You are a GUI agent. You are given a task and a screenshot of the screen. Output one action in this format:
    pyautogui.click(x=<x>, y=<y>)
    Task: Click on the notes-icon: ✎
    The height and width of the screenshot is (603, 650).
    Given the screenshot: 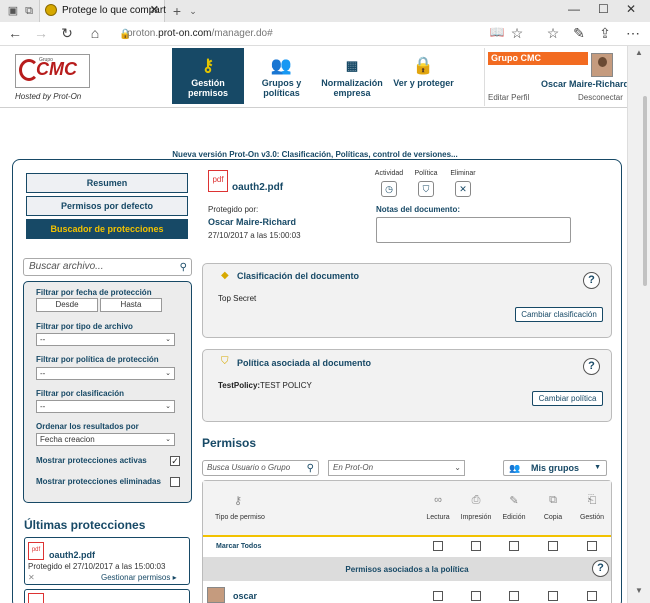 What is the action you would take?
    pyautogui.click(x=579, y=33)
    